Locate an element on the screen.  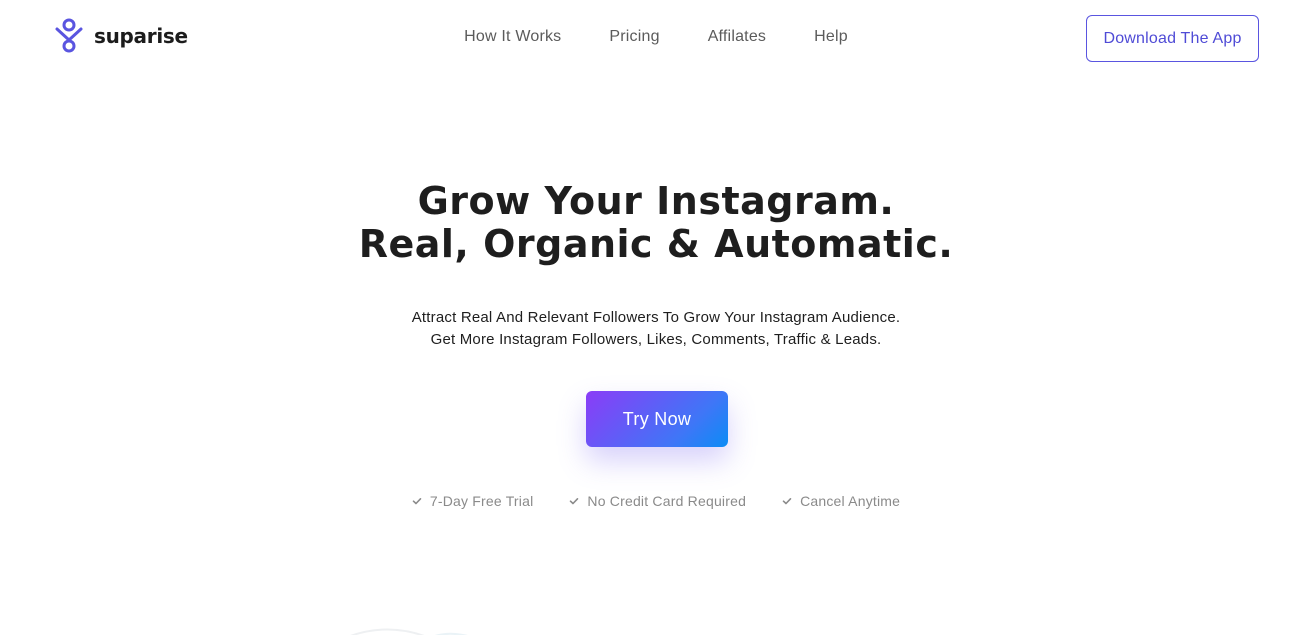
try-now-button: Try Now is located at coordinates (657, 419).